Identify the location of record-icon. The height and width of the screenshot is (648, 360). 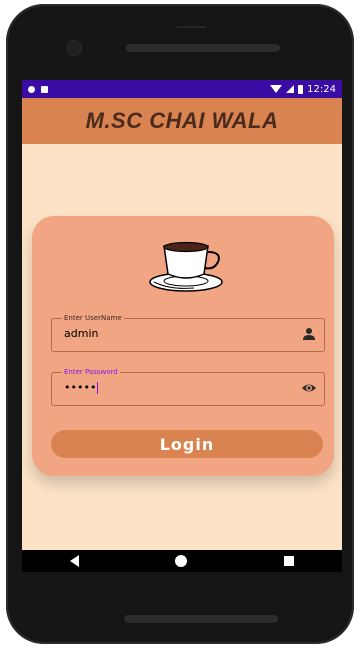
(31, 89).